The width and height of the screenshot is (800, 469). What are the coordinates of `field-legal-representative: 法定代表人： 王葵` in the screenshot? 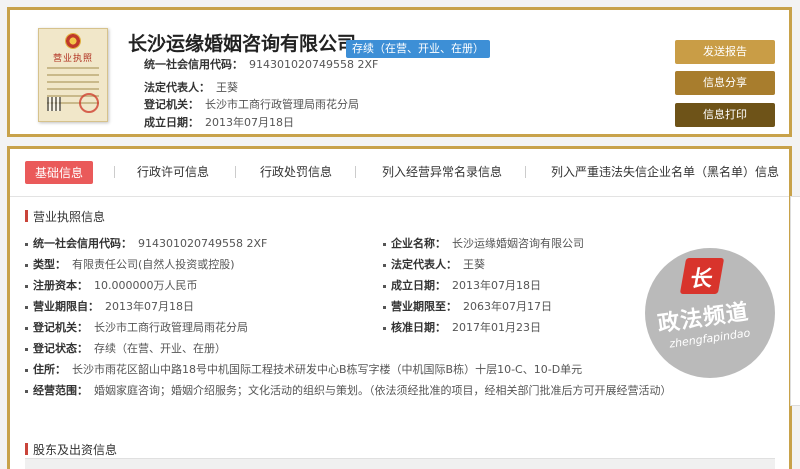 It's located at (434, 264).